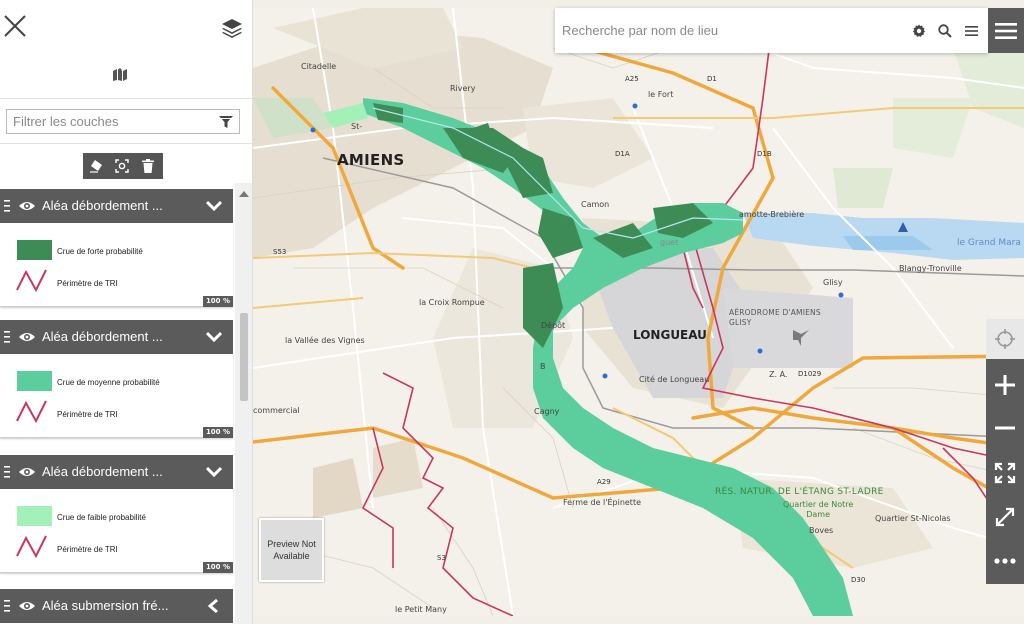 Image resolution: width=1024 pixels, height=624 pixels. I want to click on road-label-s3: S3, so click(441, 558).